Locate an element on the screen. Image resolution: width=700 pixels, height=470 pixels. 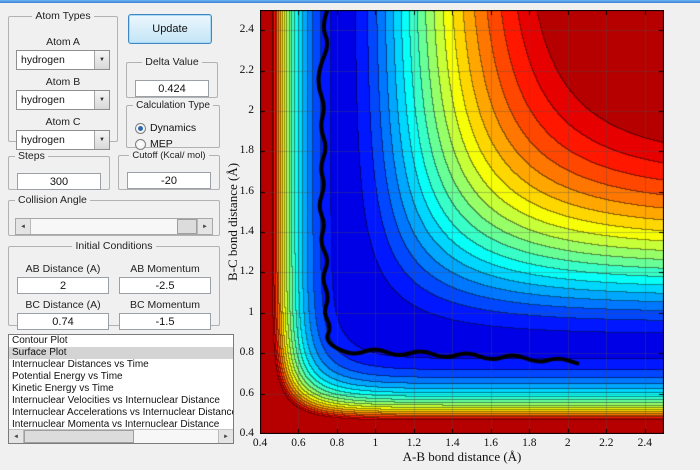
x-tick-label: 0.8 is located at coordinates (337, 443).